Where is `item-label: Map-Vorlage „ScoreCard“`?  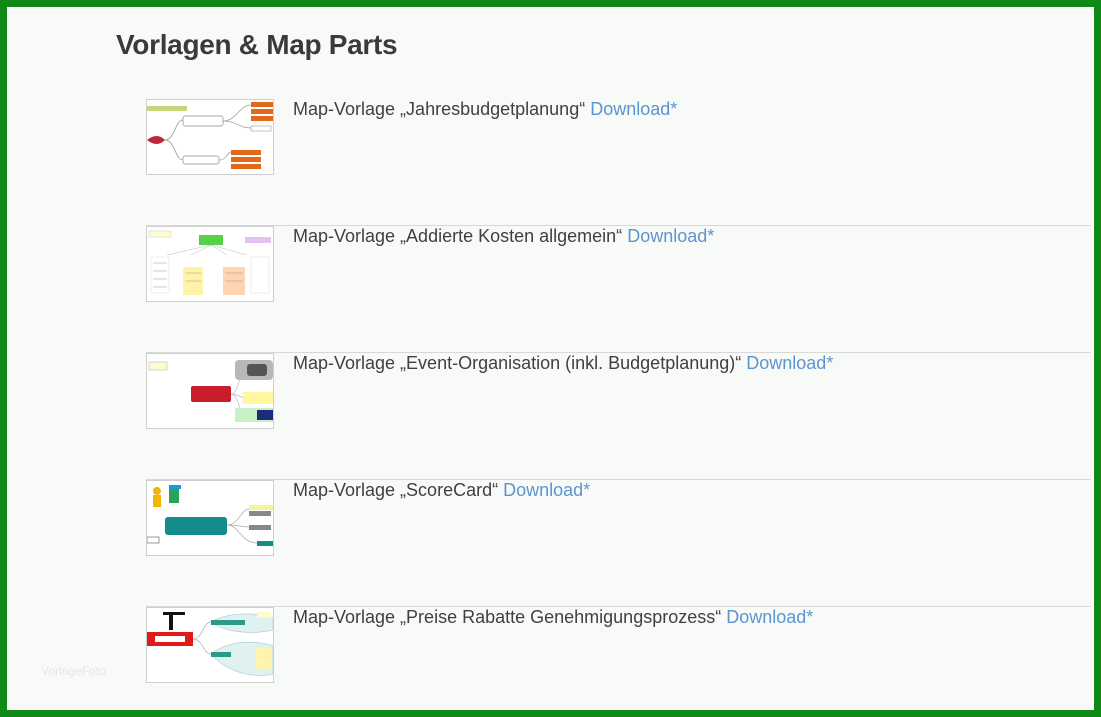 item-label: Map-Vorlage „ScoreCard“ is located at coordinates (396, 490).